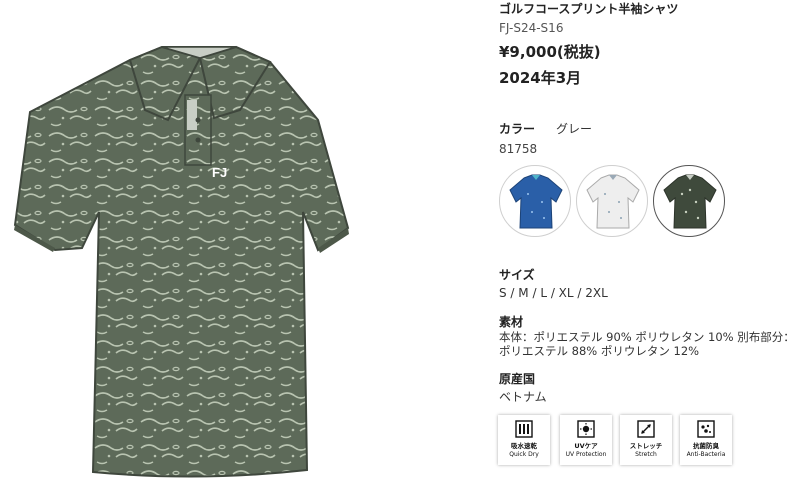 Image resolution: width=800 pixels, height=496 pixels. I want to click on size-options: S / M / L / XL / 2XL, so click(553, 293).